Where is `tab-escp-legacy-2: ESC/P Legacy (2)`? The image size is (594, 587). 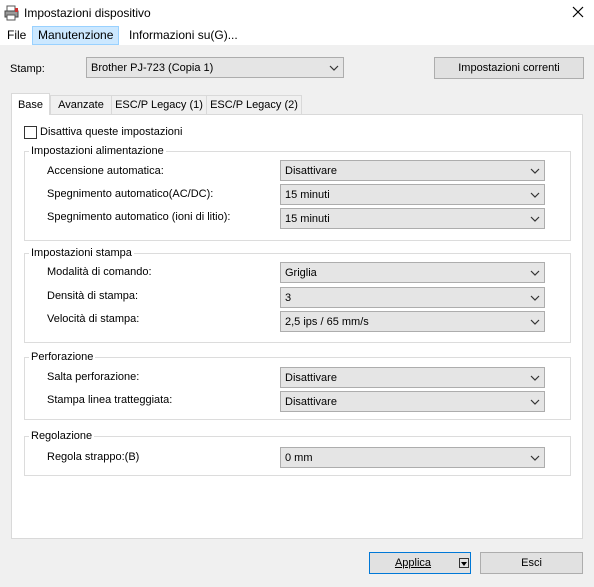
tab-escp-legacy-2: ESC/P Legacy (2) is located at coordinates (254, 104).